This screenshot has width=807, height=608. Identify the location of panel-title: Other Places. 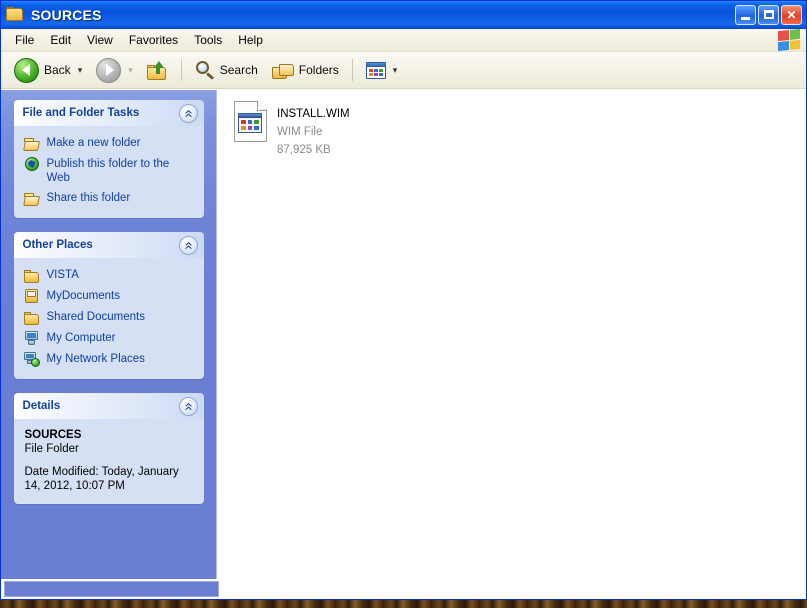
(57, 245).